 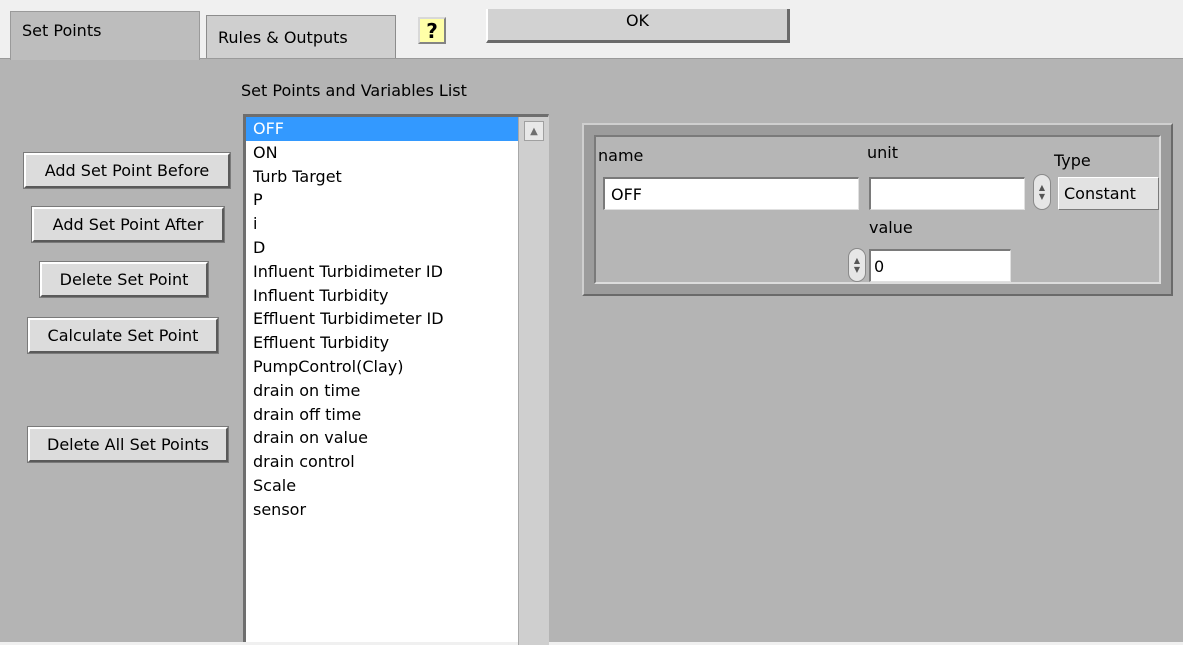 I want to click on tab-set-points: Set Points, so click(x=105, y=35).